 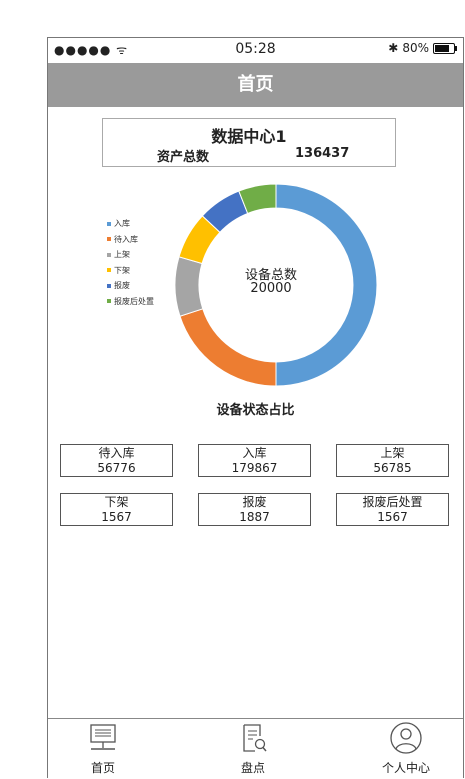 I want to click on legend-label: 报废后处置, so click(x=134, y=301).